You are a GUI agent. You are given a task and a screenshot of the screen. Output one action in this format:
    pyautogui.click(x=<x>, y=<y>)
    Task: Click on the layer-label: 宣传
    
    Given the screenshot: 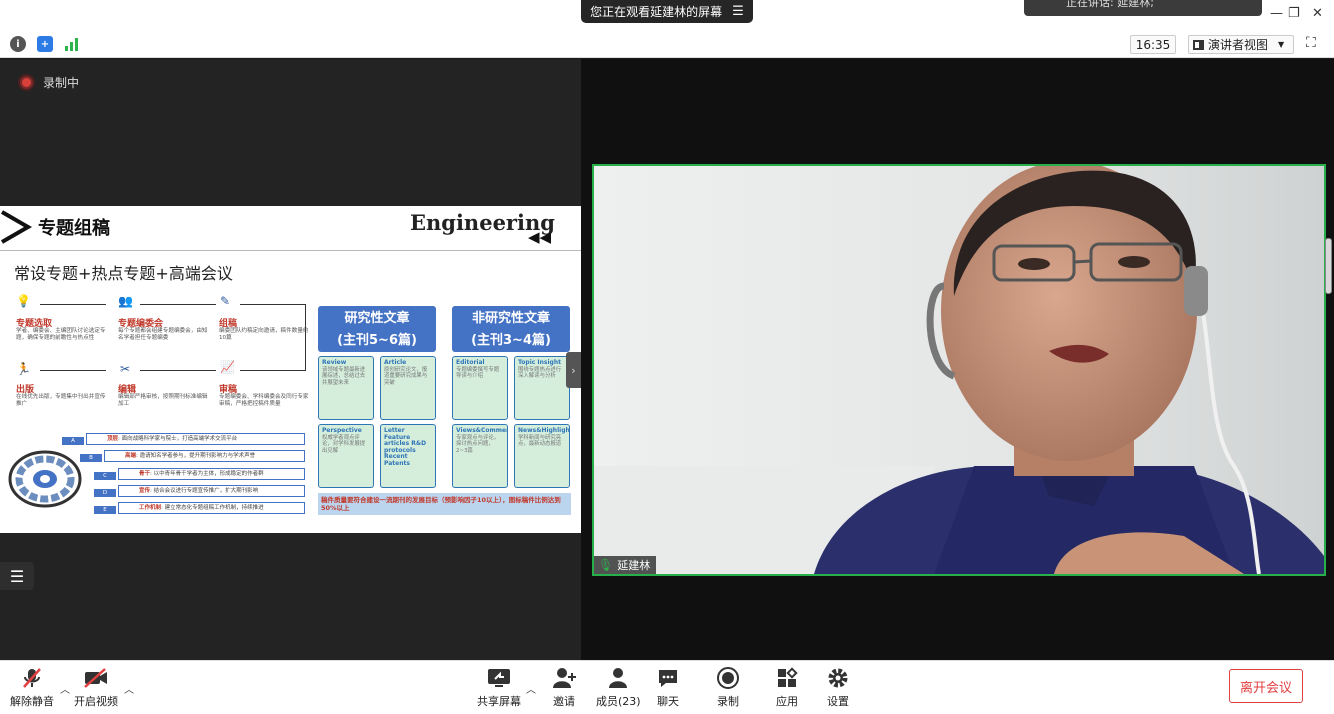 What is the action you would take?
    pyautogui.click(x=145, y=491)
    